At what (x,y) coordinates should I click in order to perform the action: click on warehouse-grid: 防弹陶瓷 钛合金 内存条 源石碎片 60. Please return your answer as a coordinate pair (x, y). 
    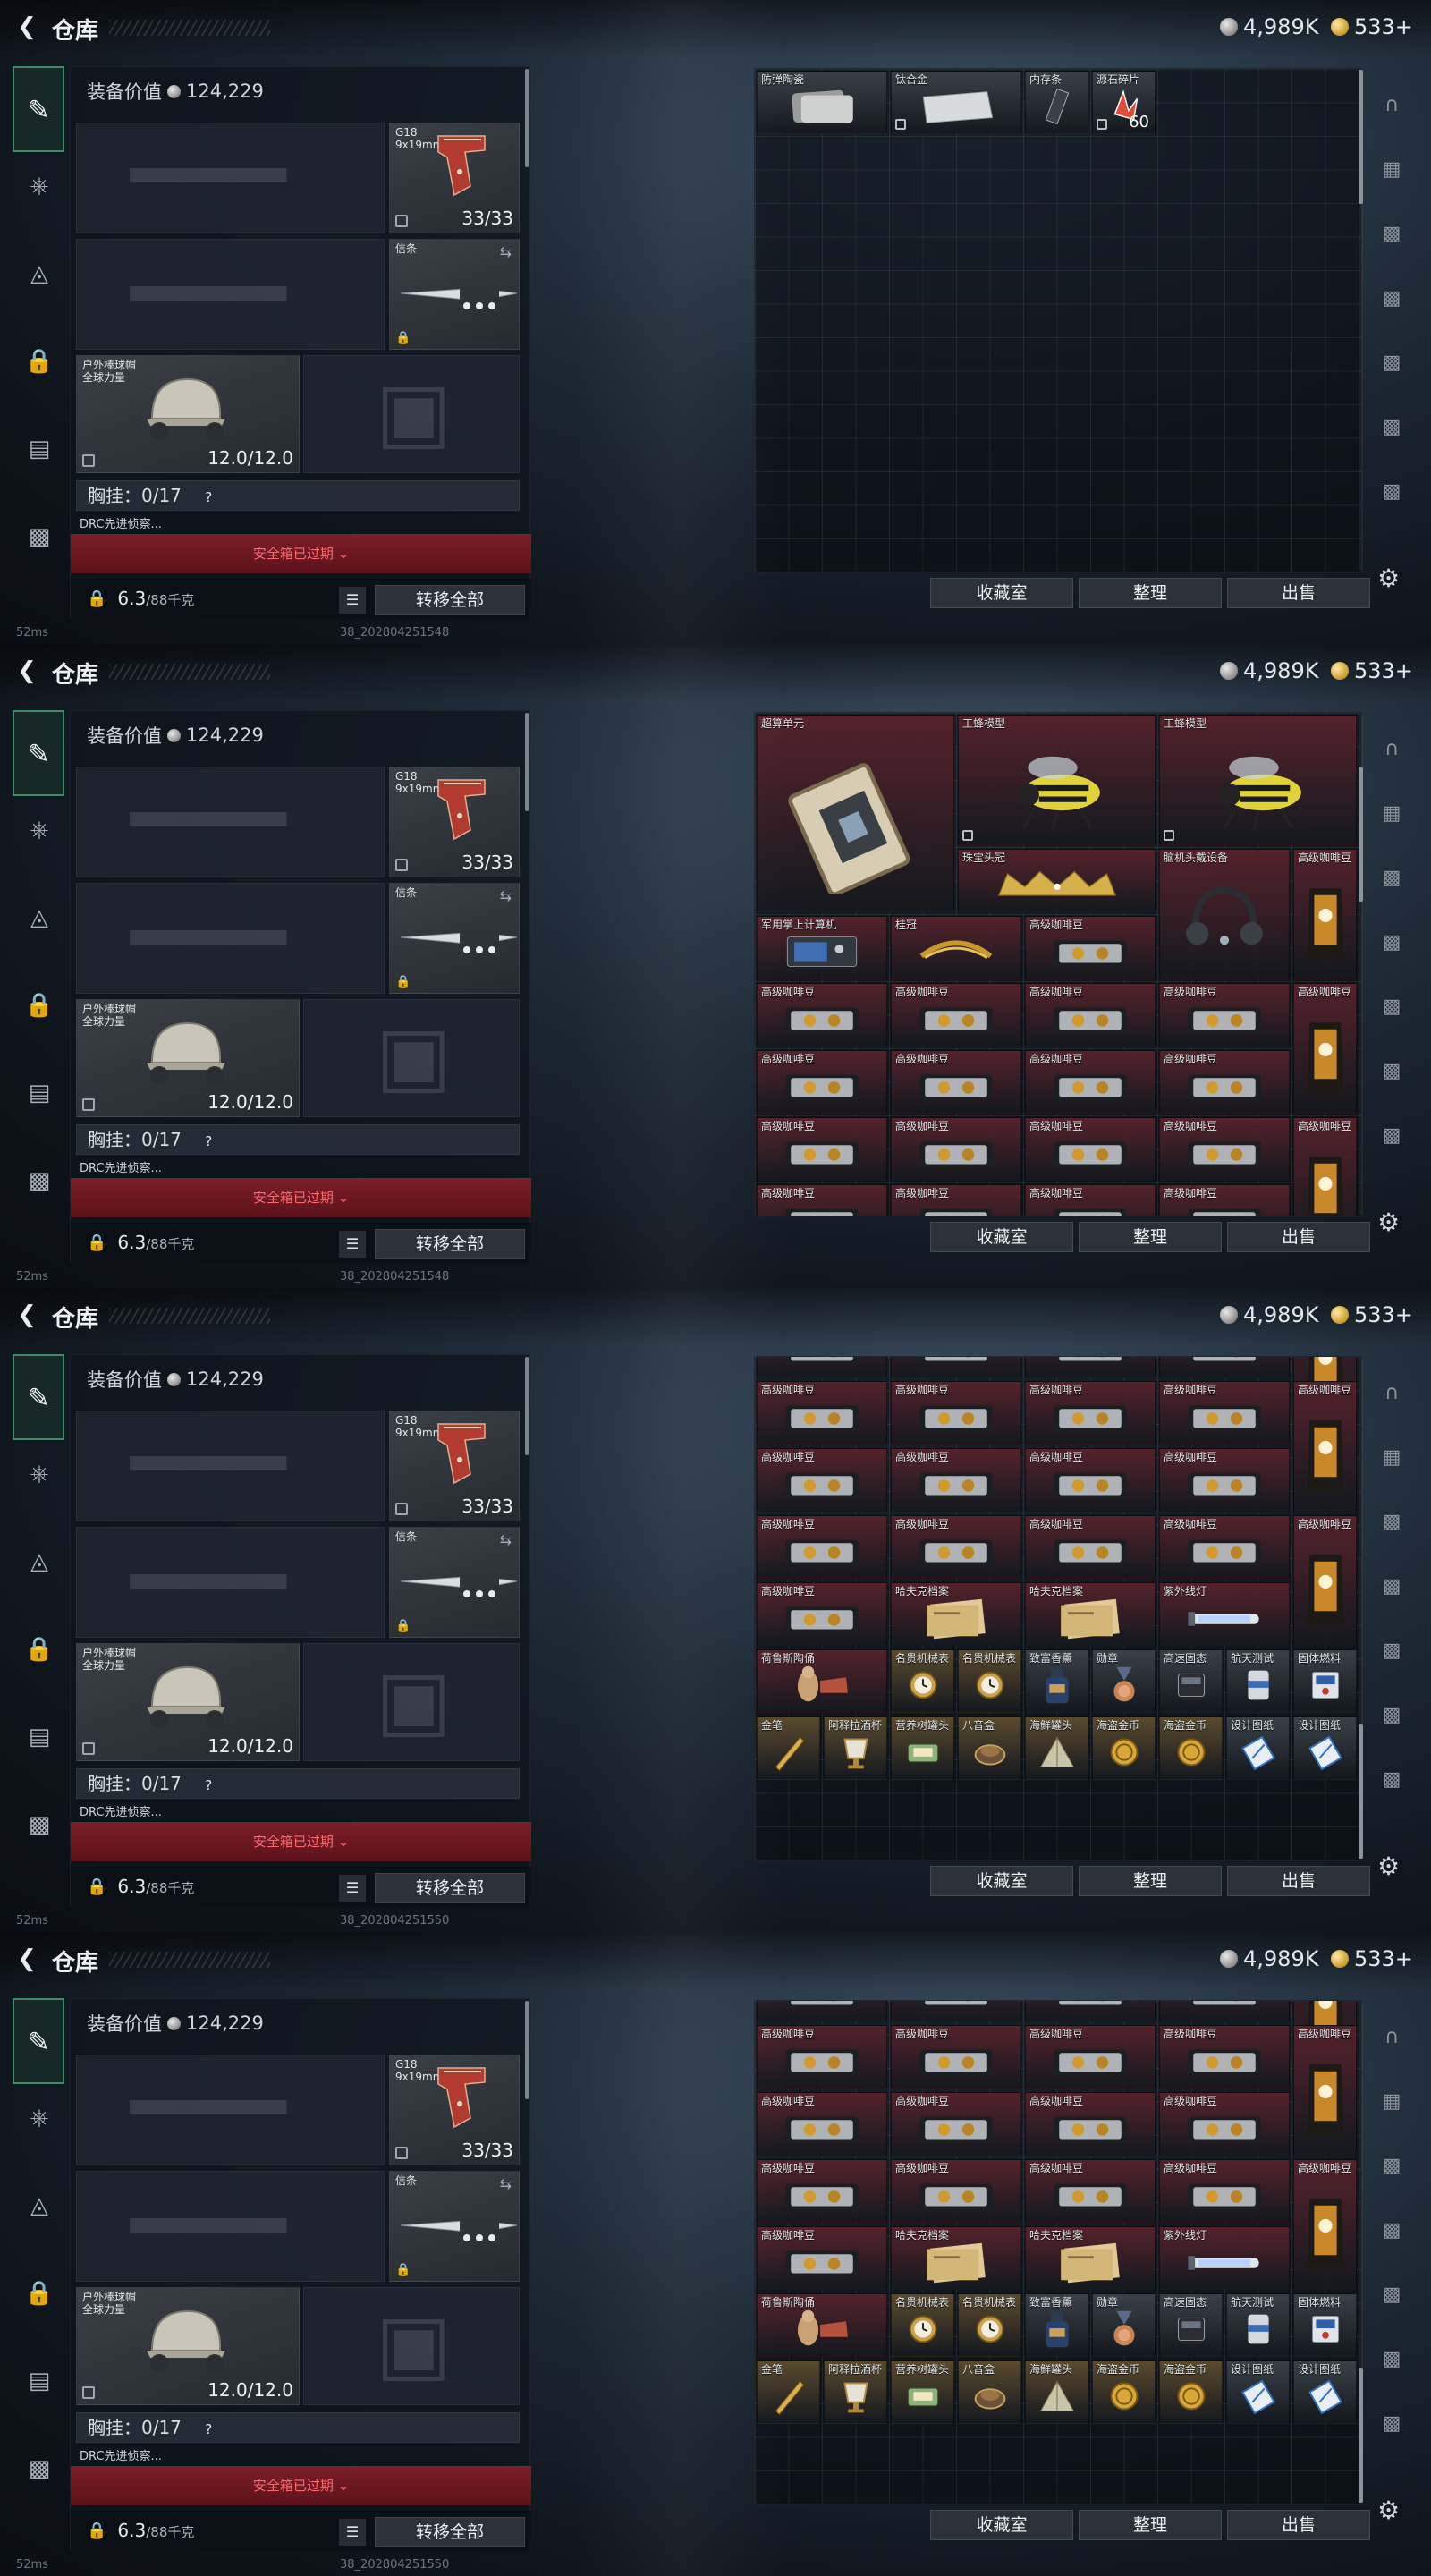
    Looking at the image, I should click on (1058, 320).